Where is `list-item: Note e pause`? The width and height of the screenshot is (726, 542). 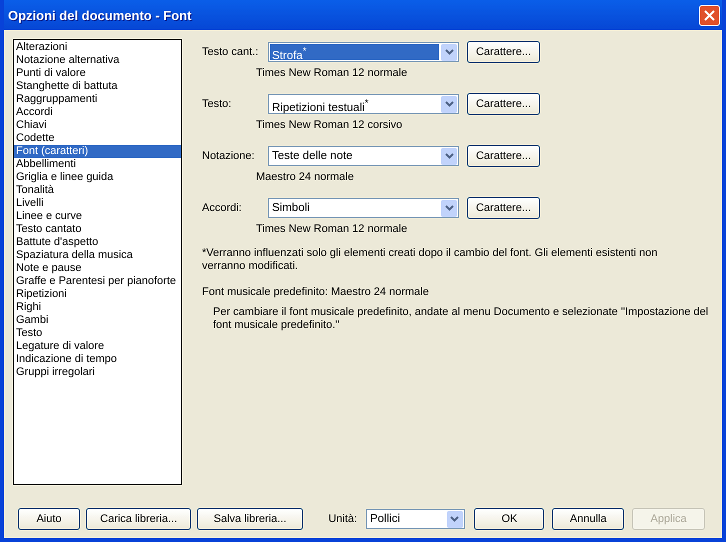
list-item: Note e pause is located at coordinates (97, 268).